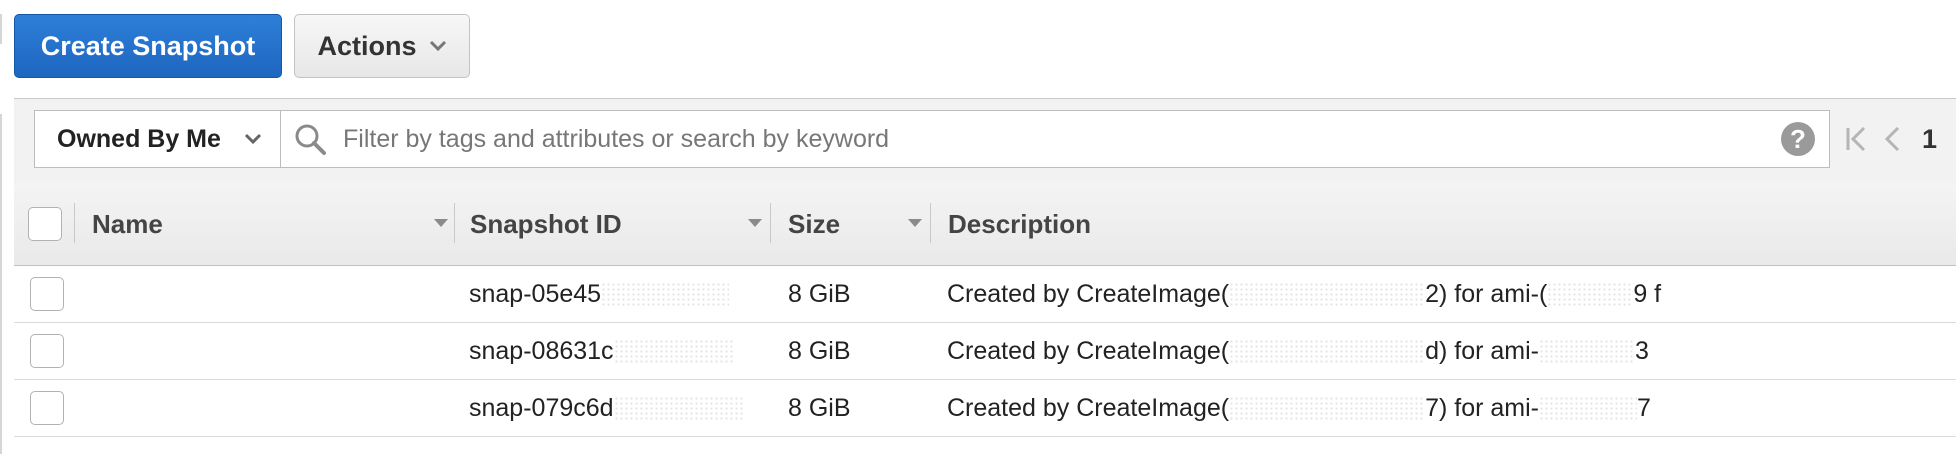 The image size is (1956, 458). I want to click on snapshot-id-cell: snap-08631c, so click(601, 351).